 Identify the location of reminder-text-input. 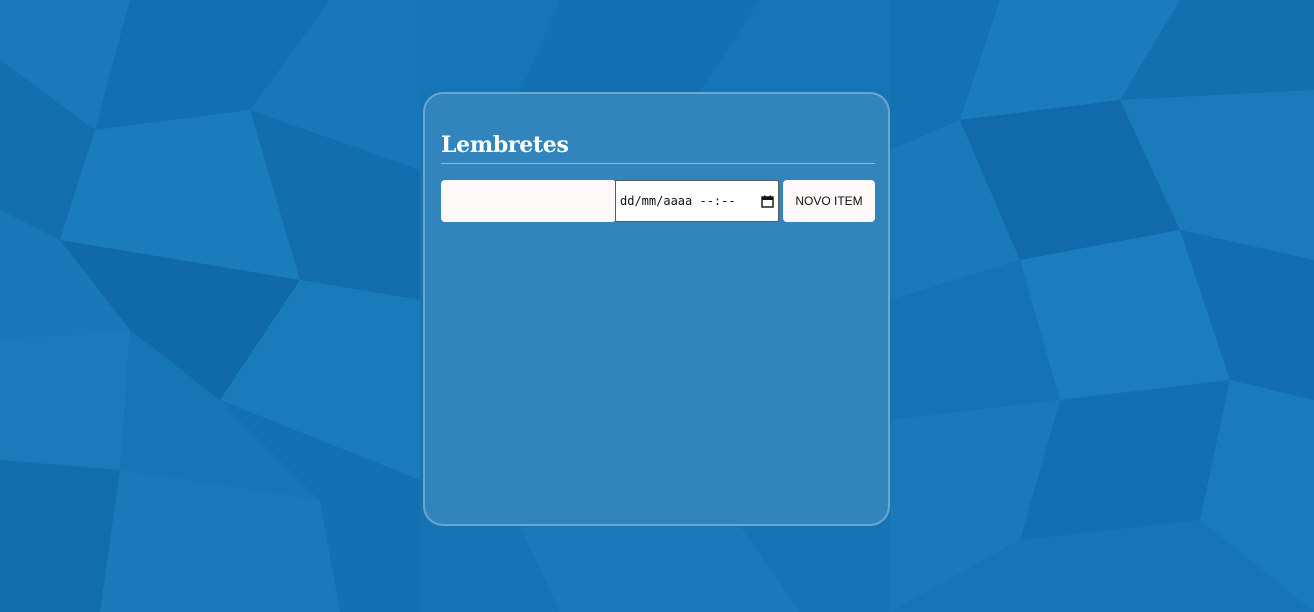
(528, 201).